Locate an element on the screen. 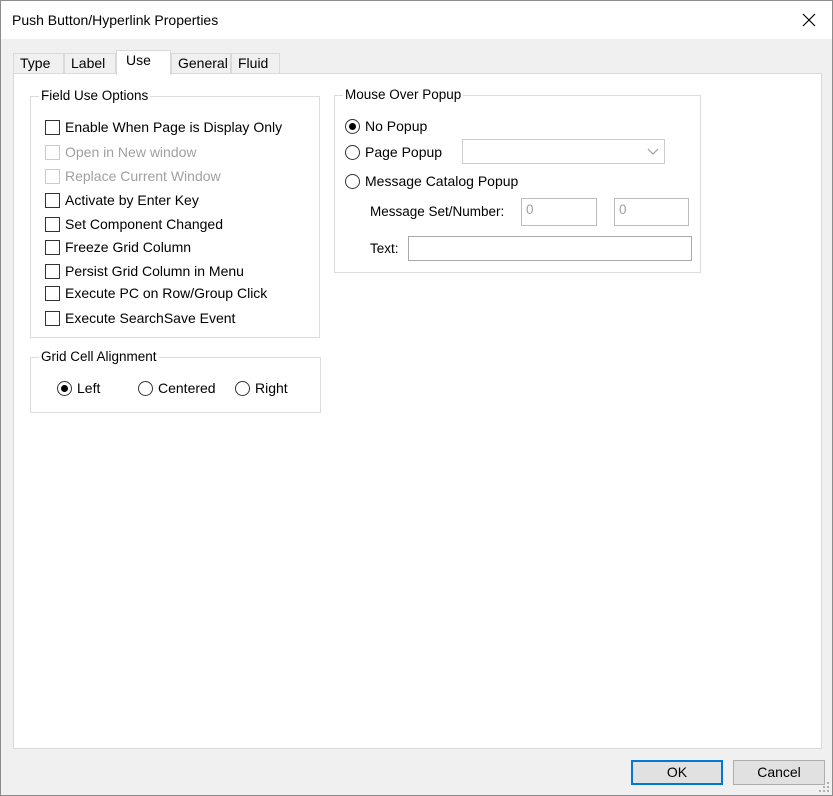 The width and height of the screenshot is (833, 796). radio-page-popup: Page Popup is located at coordinates (393, 152).